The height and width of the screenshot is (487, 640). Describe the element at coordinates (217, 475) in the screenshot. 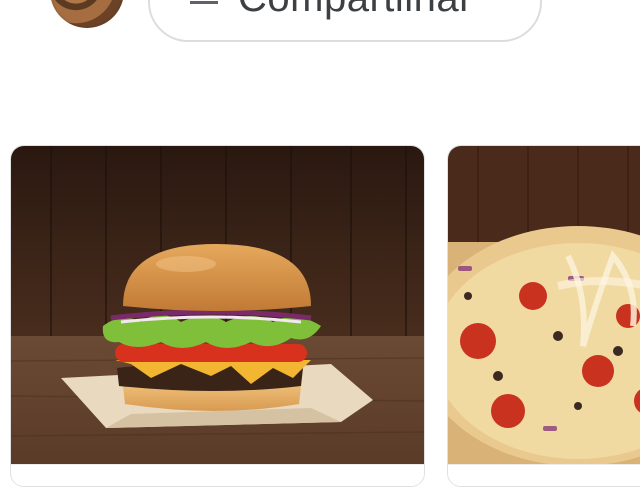

I see `burger-card-footer` at that location.